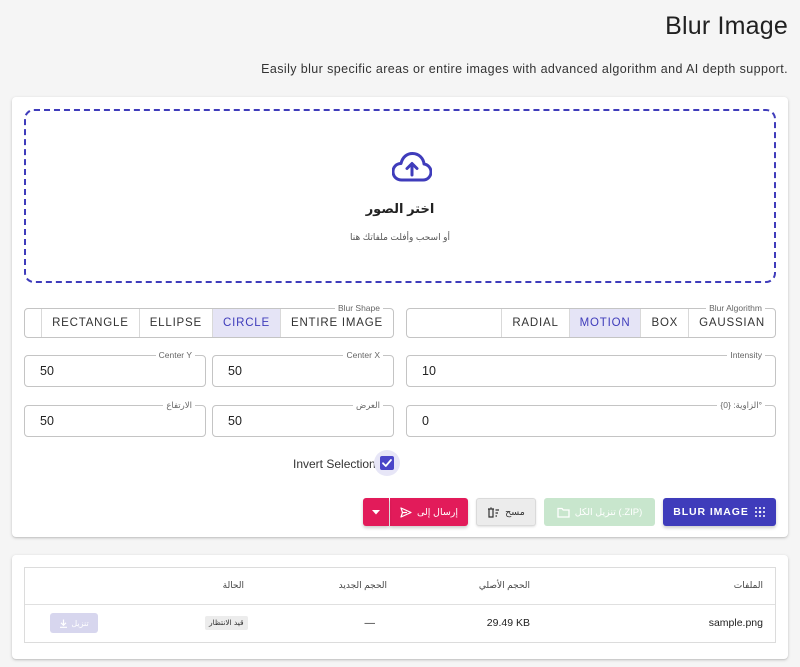 The height and width of the screenshot is (667, 800). I want to click on invert-selection-label: Invert Selection, so click(334, 464).